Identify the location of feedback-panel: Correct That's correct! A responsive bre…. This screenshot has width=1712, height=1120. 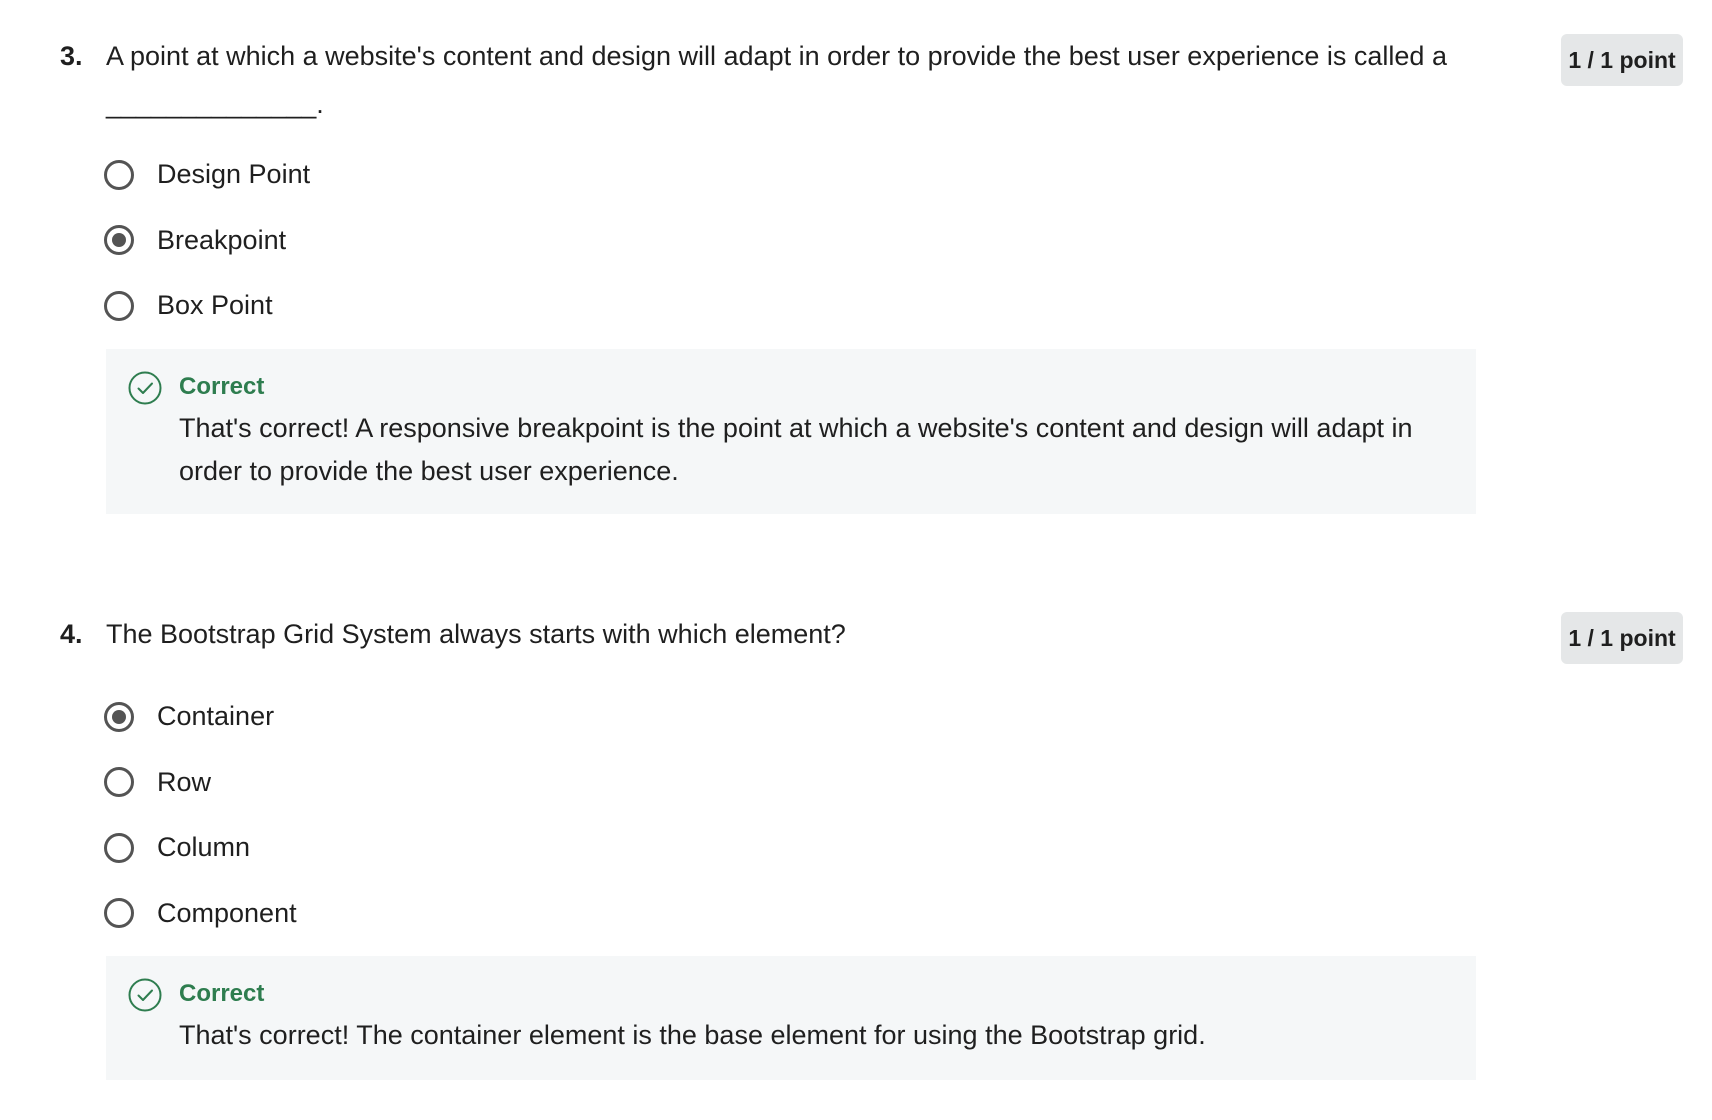
(791, 431).